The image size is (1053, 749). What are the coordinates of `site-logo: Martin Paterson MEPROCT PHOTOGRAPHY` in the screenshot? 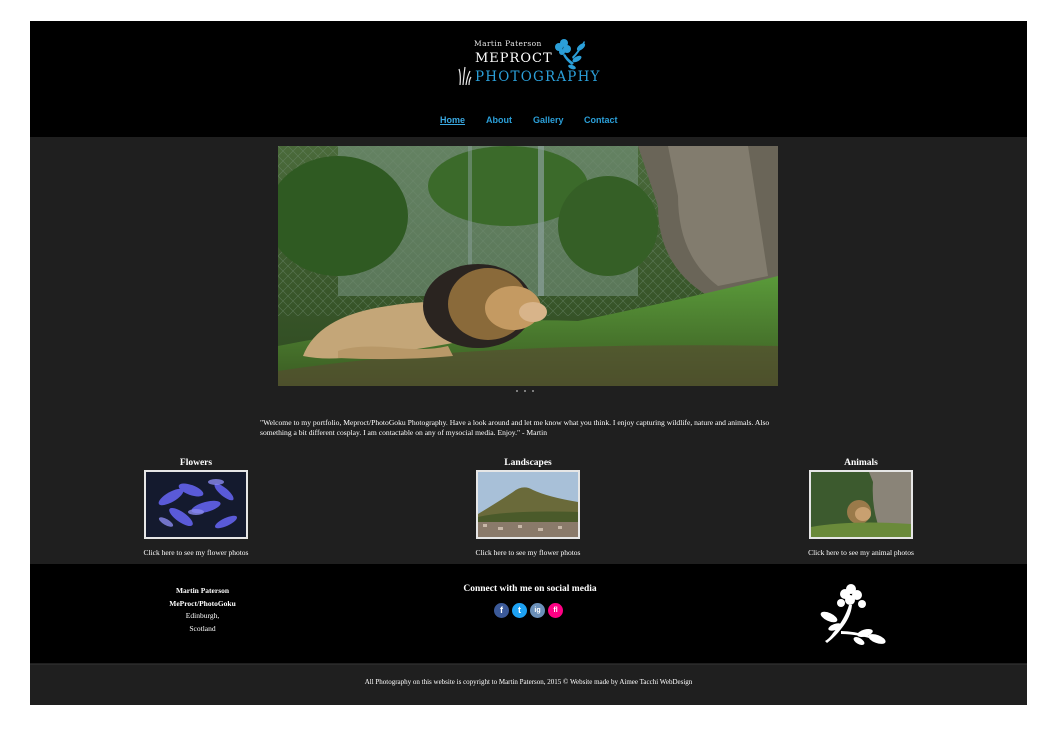 It's located at (529, 64).